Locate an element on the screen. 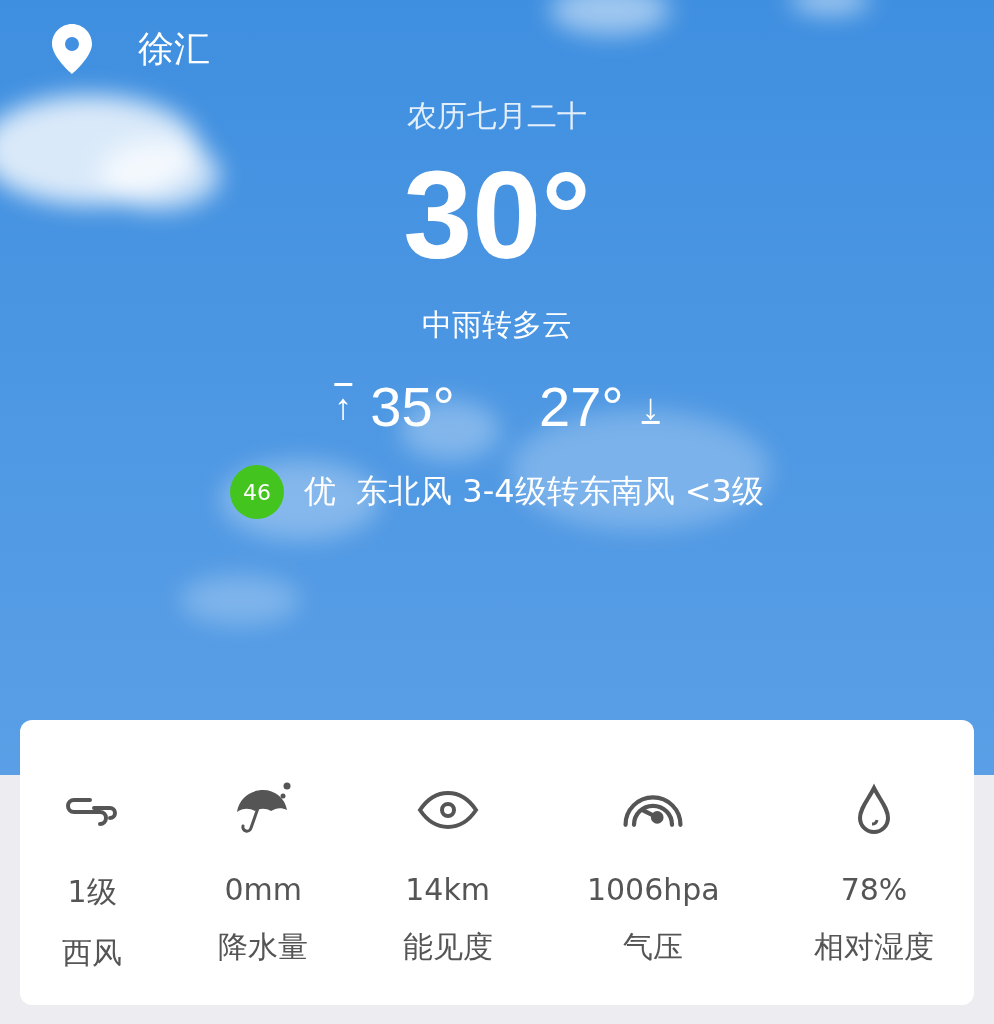 Image resolution: width=994 pixels, height=1024 pixels. stat-value: 0mm is located at coordinates (263, 889).